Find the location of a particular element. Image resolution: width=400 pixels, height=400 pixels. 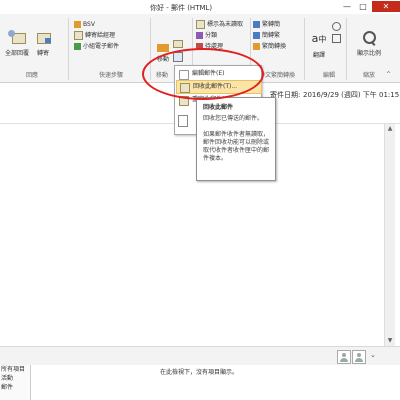

mark-unread-button: 標示為未讀取 is located at coordinates (219, 24).